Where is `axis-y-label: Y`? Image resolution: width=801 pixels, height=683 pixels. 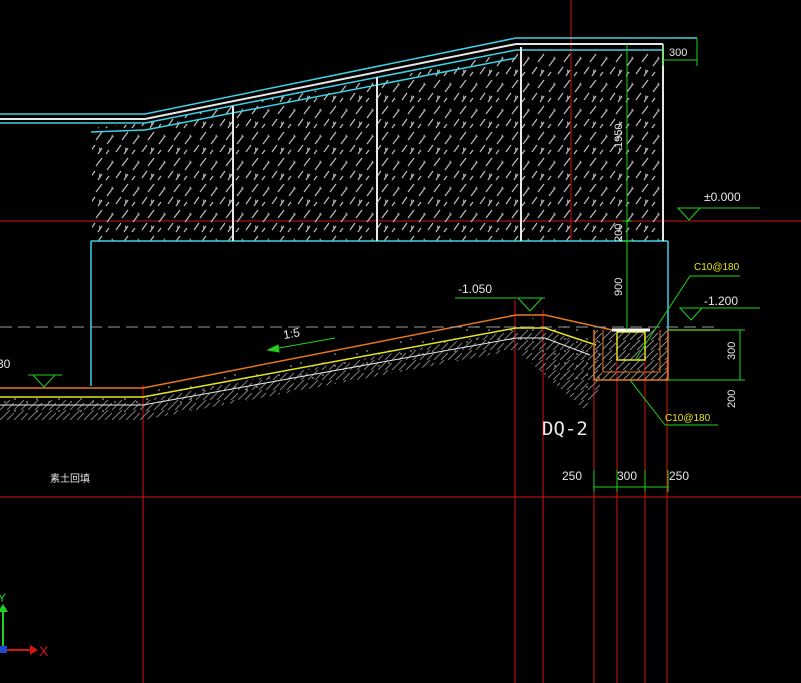 axis-y-label: Y is located at coordinates (3, 598).